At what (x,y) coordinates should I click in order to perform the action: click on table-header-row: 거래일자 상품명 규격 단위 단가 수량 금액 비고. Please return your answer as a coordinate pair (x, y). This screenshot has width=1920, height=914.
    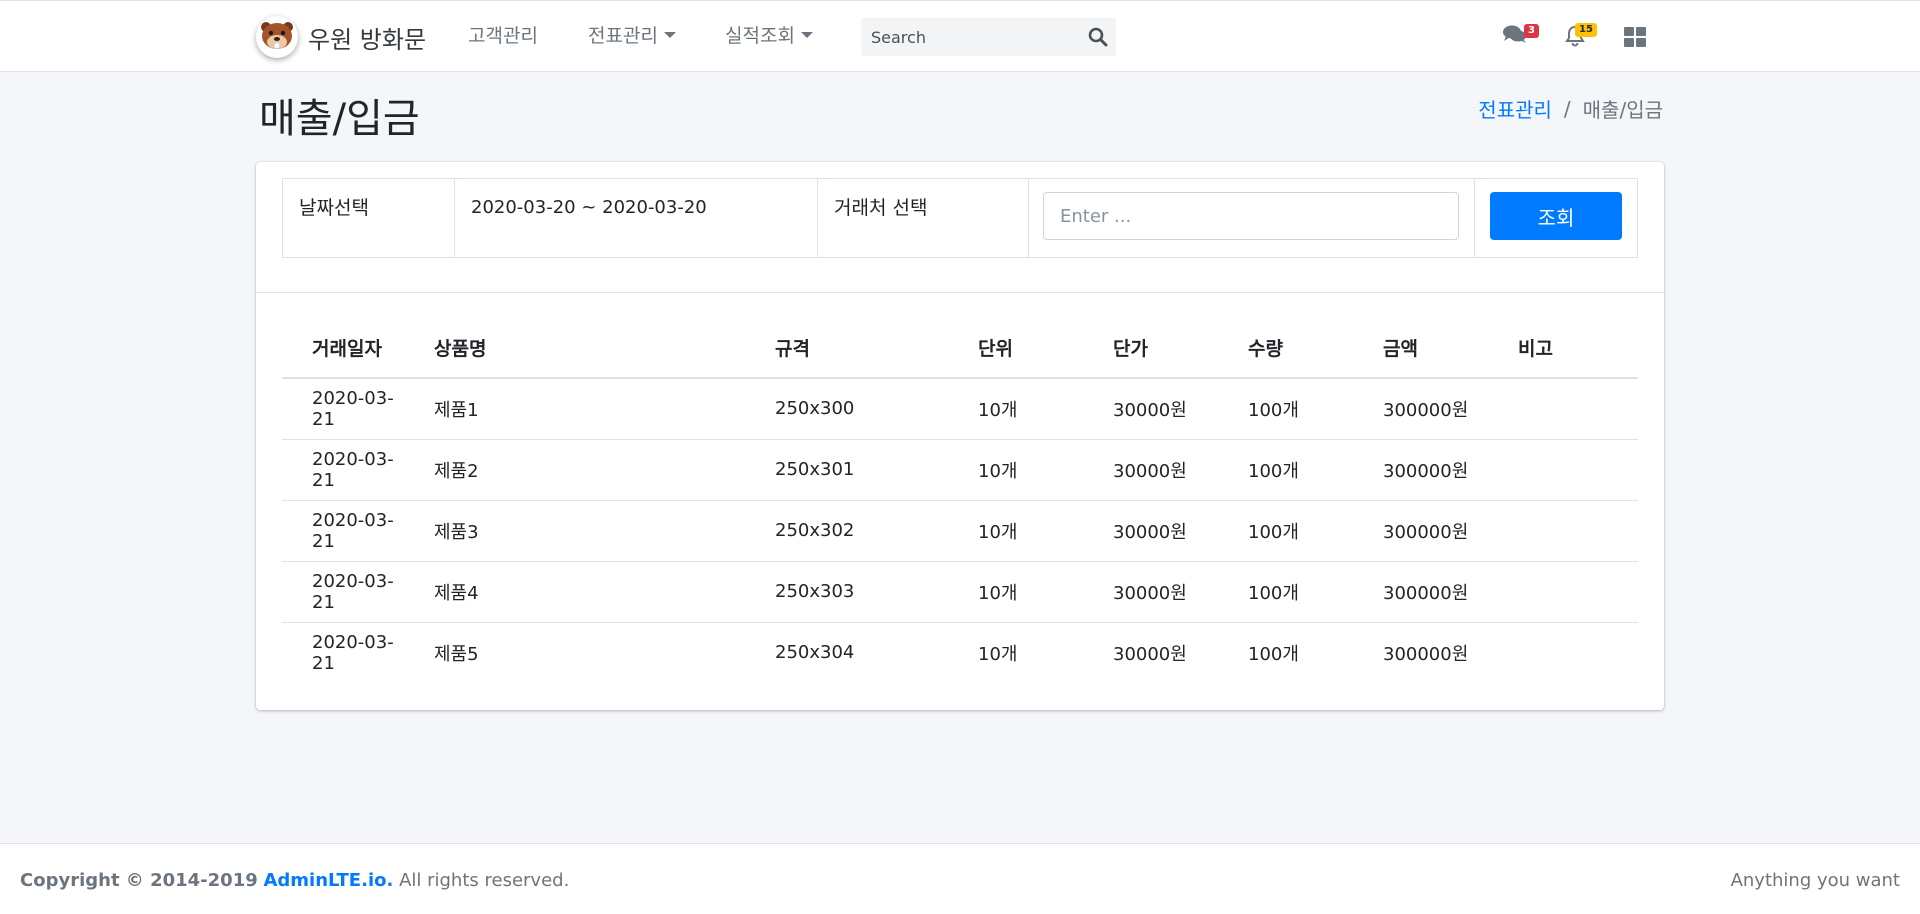
    Looking at the image, I should click on (960, 348).